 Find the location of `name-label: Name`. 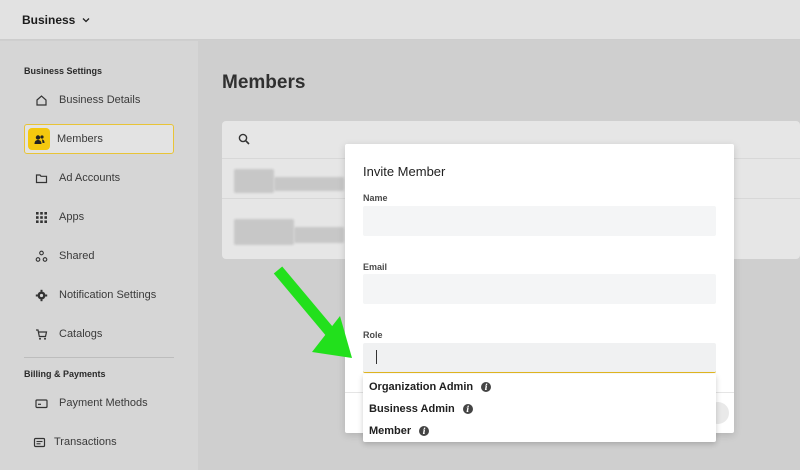

name-label: Name is located at coordinates (375, 198).